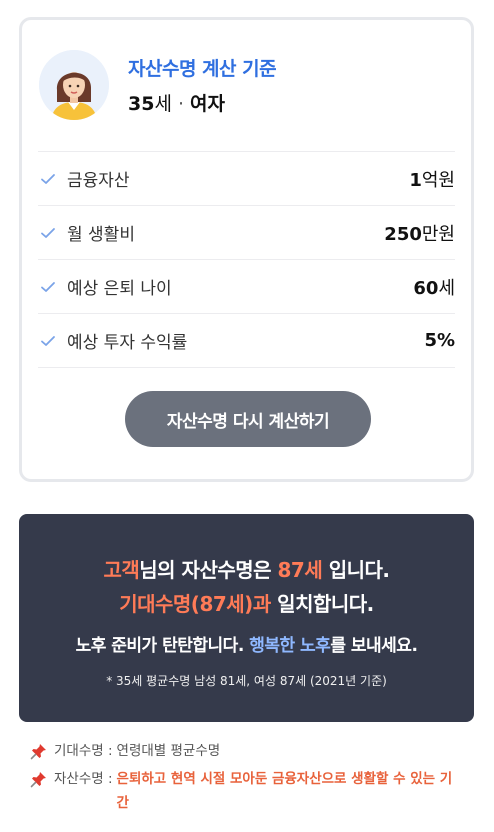 This screenshot has height=832, width=494. I want to click on result-line-life-expectancy: 기대수명(87세)과 일치합니다., so click(246, 604).